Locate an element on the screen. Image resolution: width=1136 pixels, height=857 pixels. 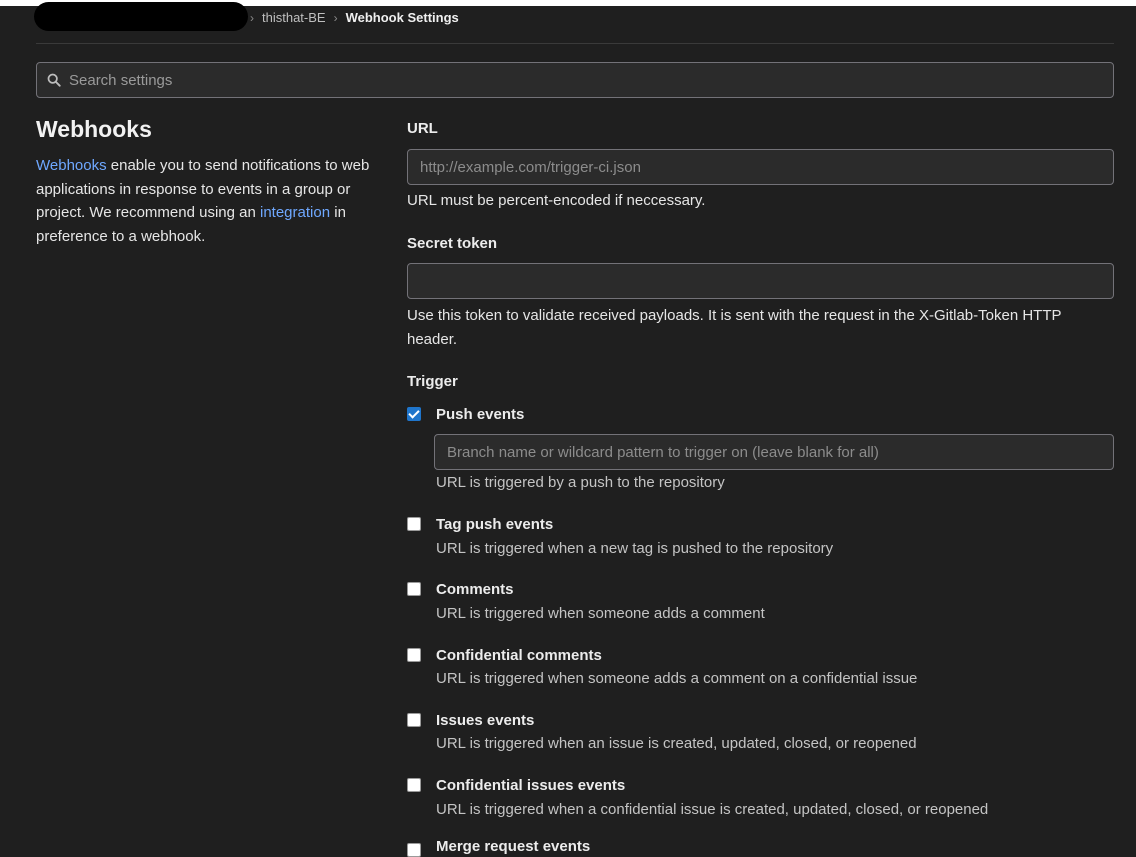
trigger-title: Confidential comments is located at coordinates (519, 655).